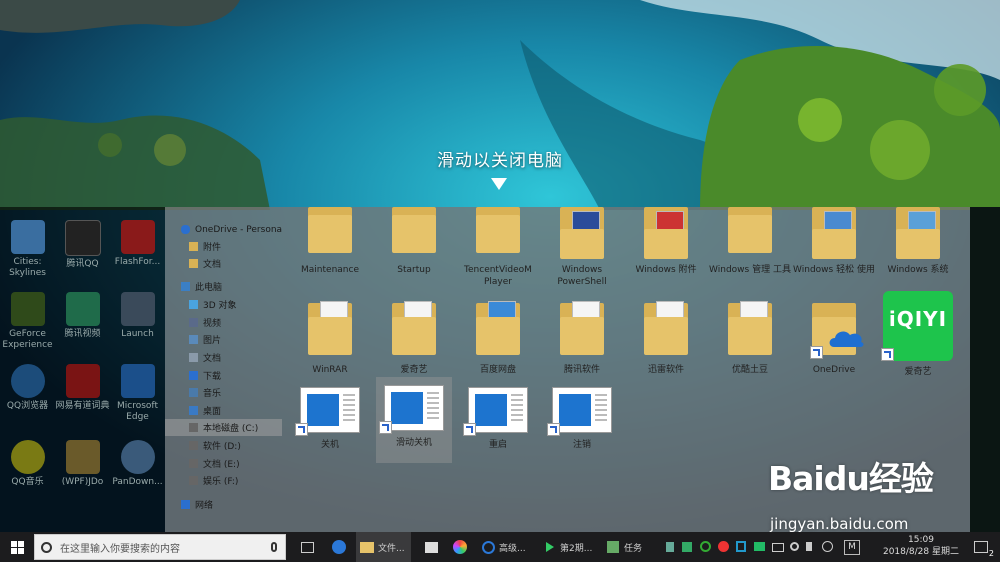  I want to click on shortcut-onedrive: OneDrive, so click(834, 336).